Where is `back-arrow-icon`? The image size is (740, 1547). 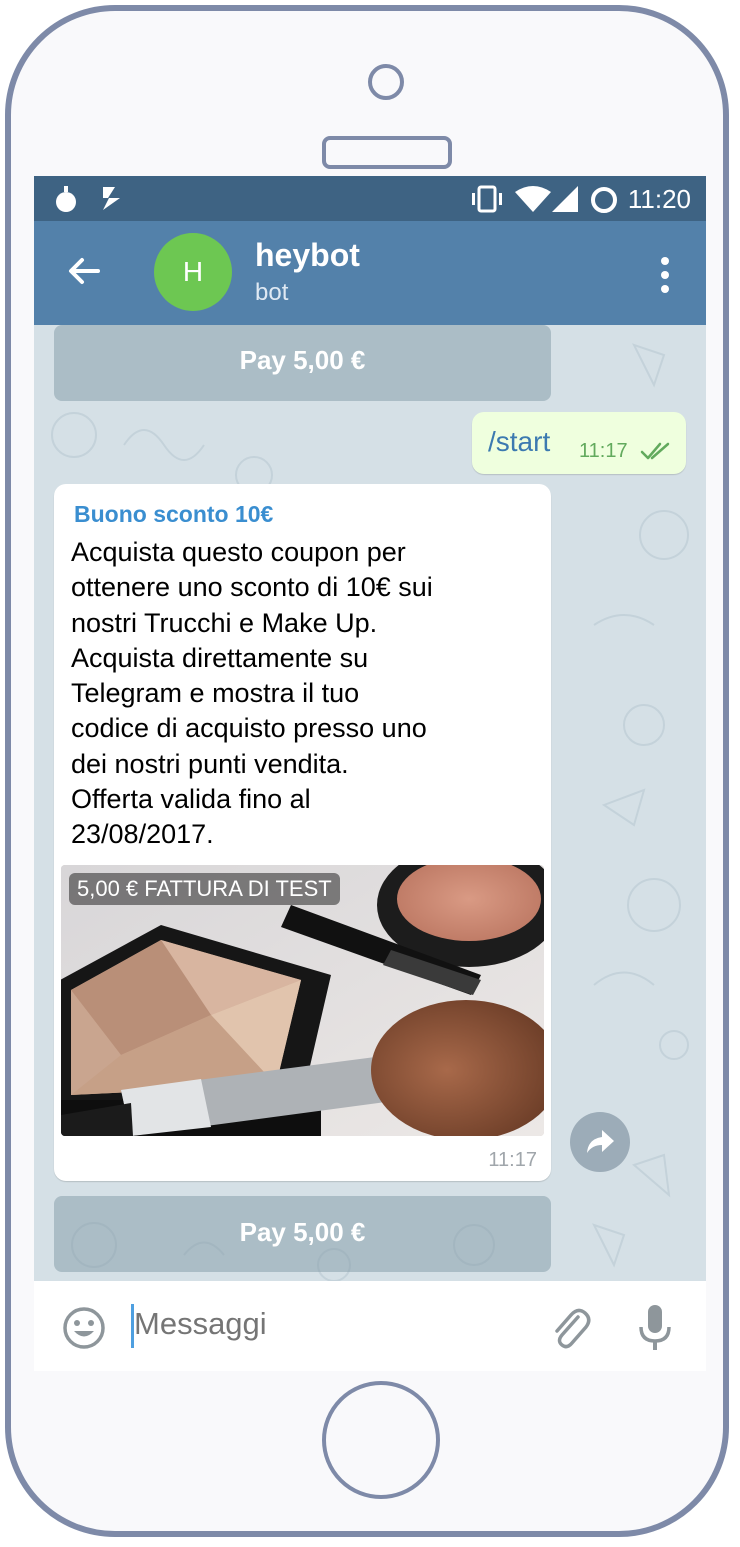 back-arrow-icon is located at coordinates (84, 271).